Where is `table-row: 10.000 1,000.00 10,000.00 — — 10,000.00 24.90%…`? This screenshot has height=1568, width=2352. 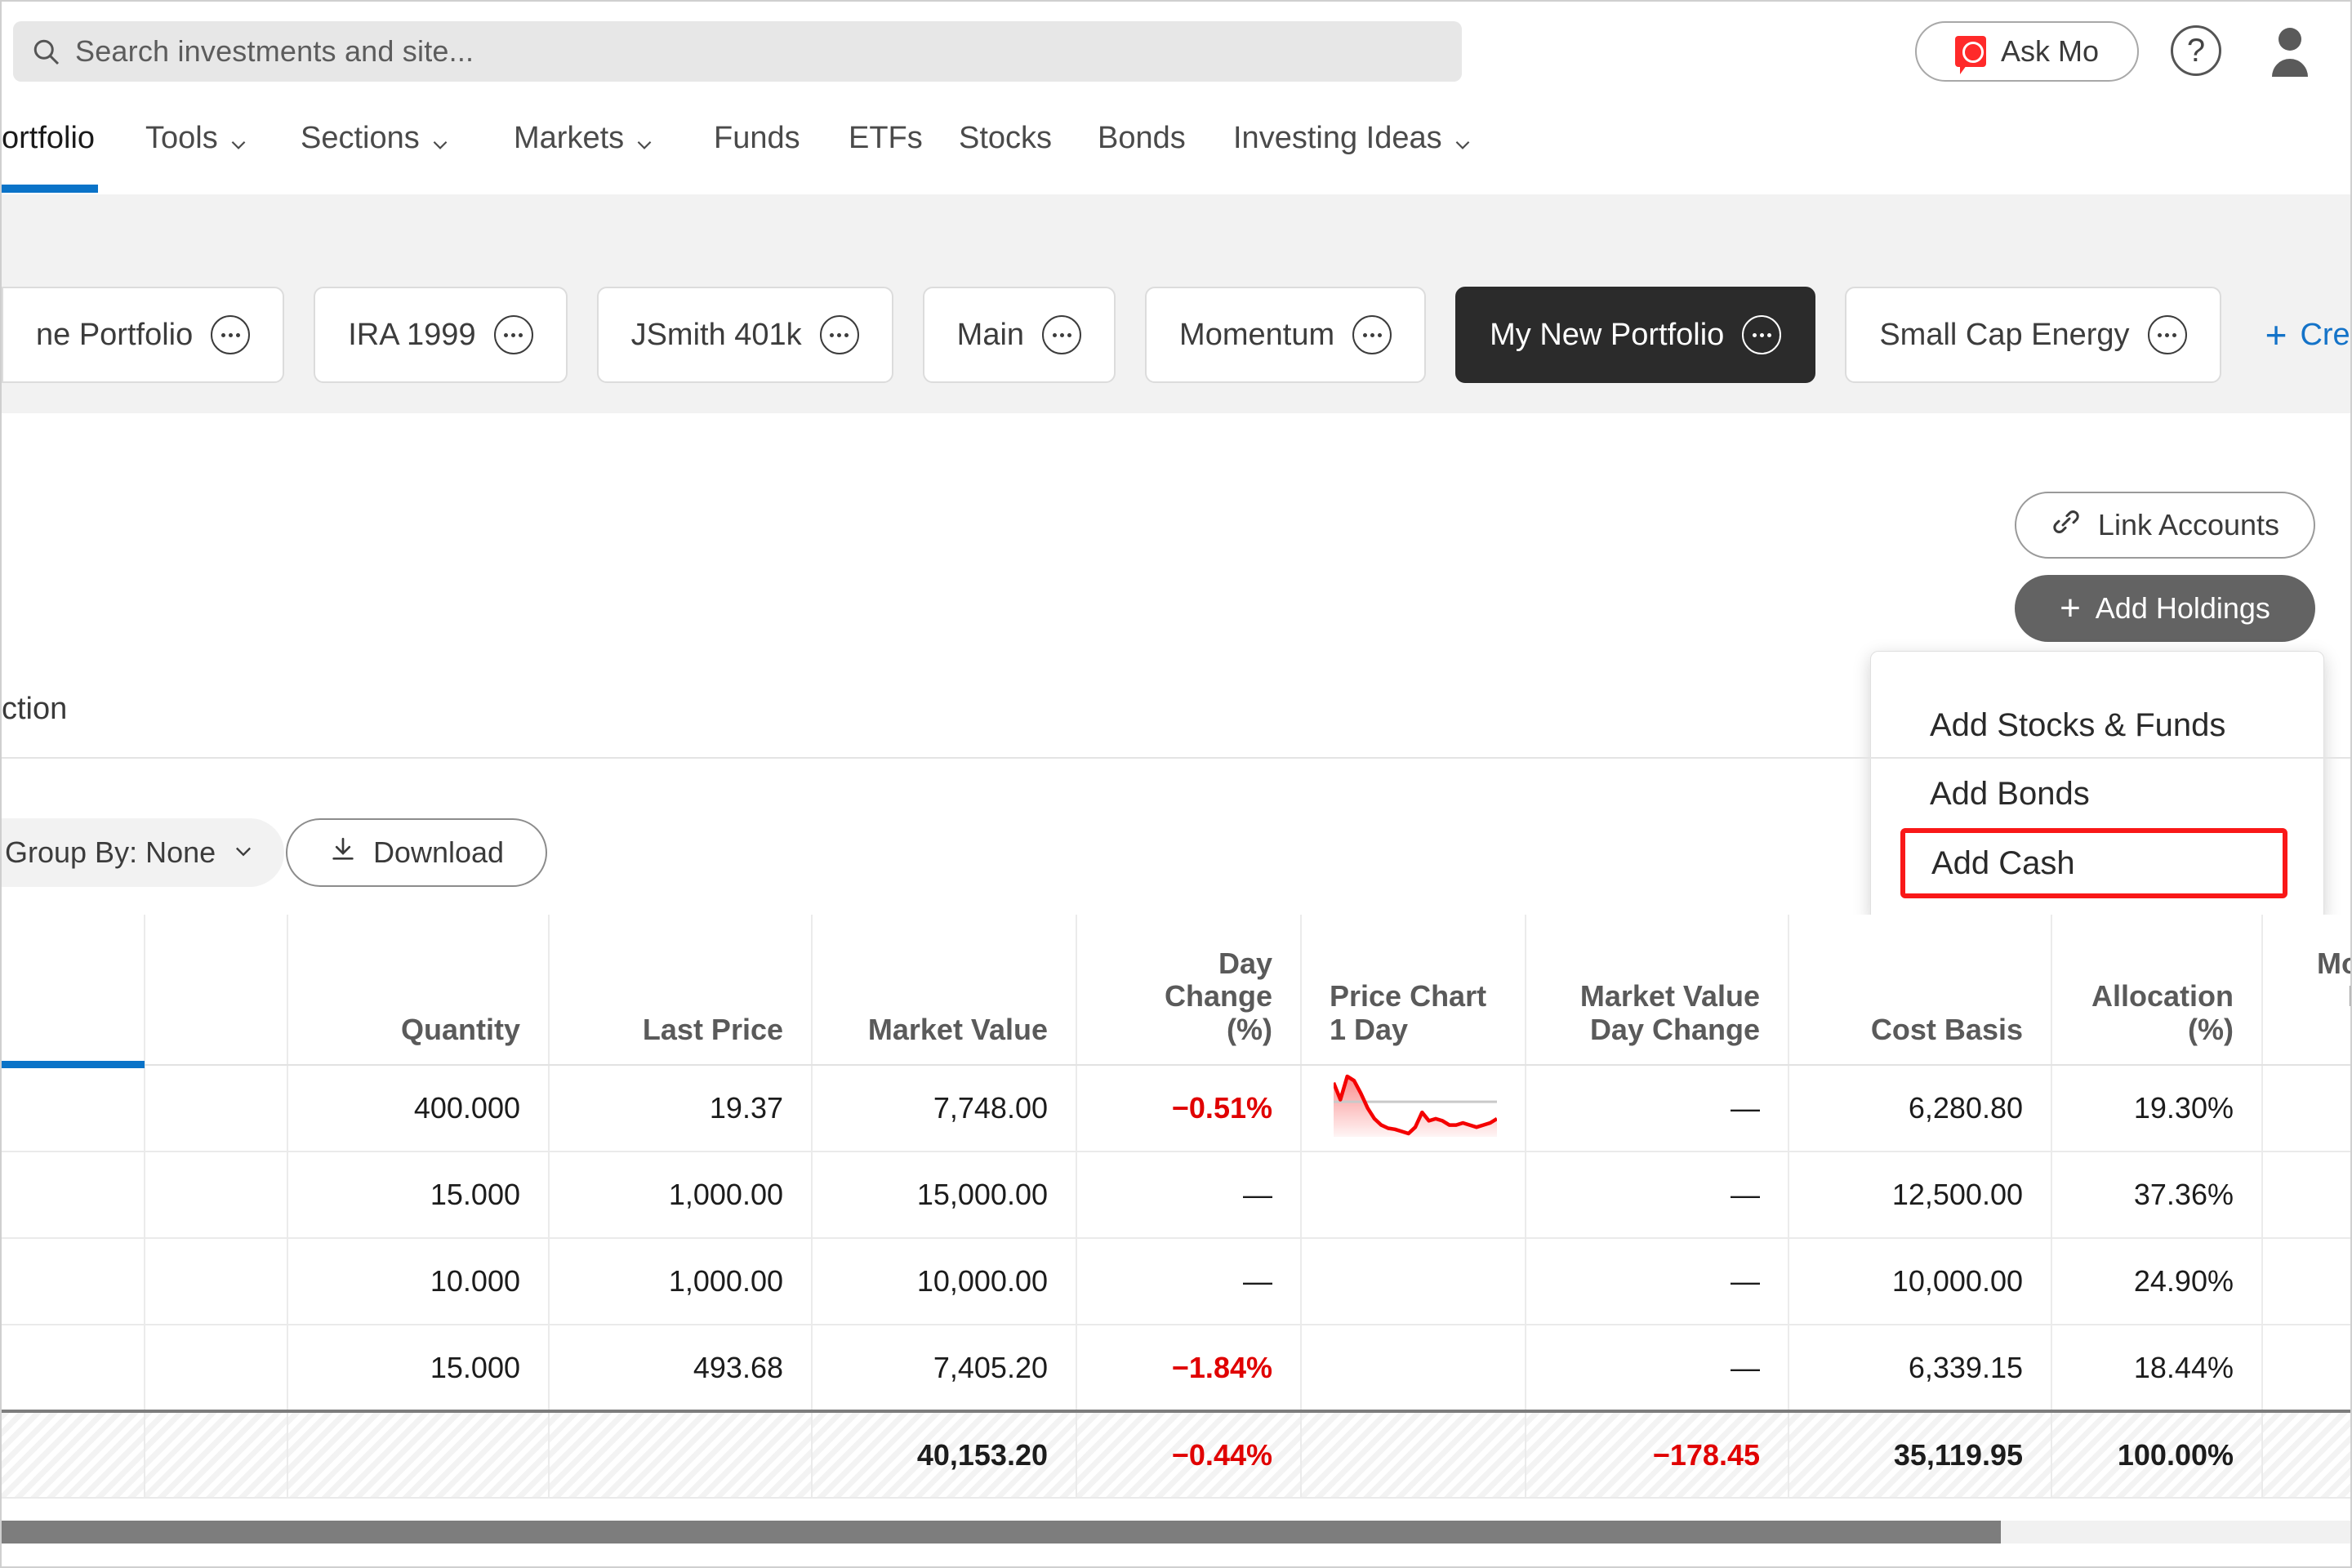 table-row: 10.000 1,000.00 10,000.00 — — 10,000.00 24.90%… is located at coordinates (1176, 1281).